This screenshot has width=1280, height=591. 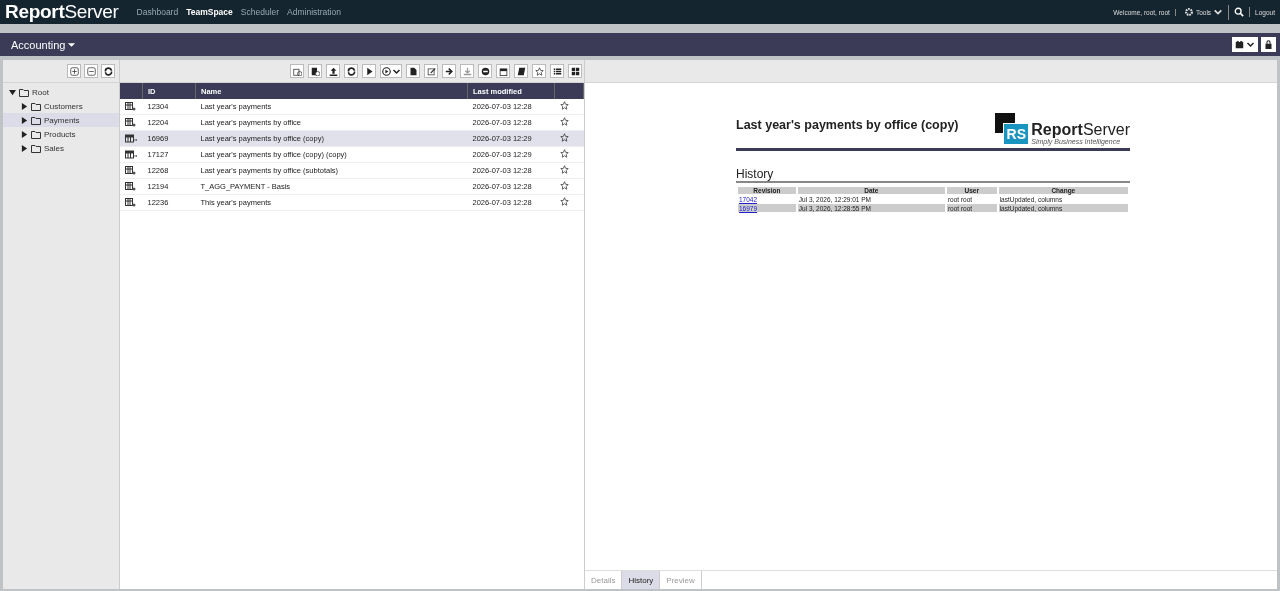 I want to click on nav-link: Scheduler, so click(x=260, y=12).